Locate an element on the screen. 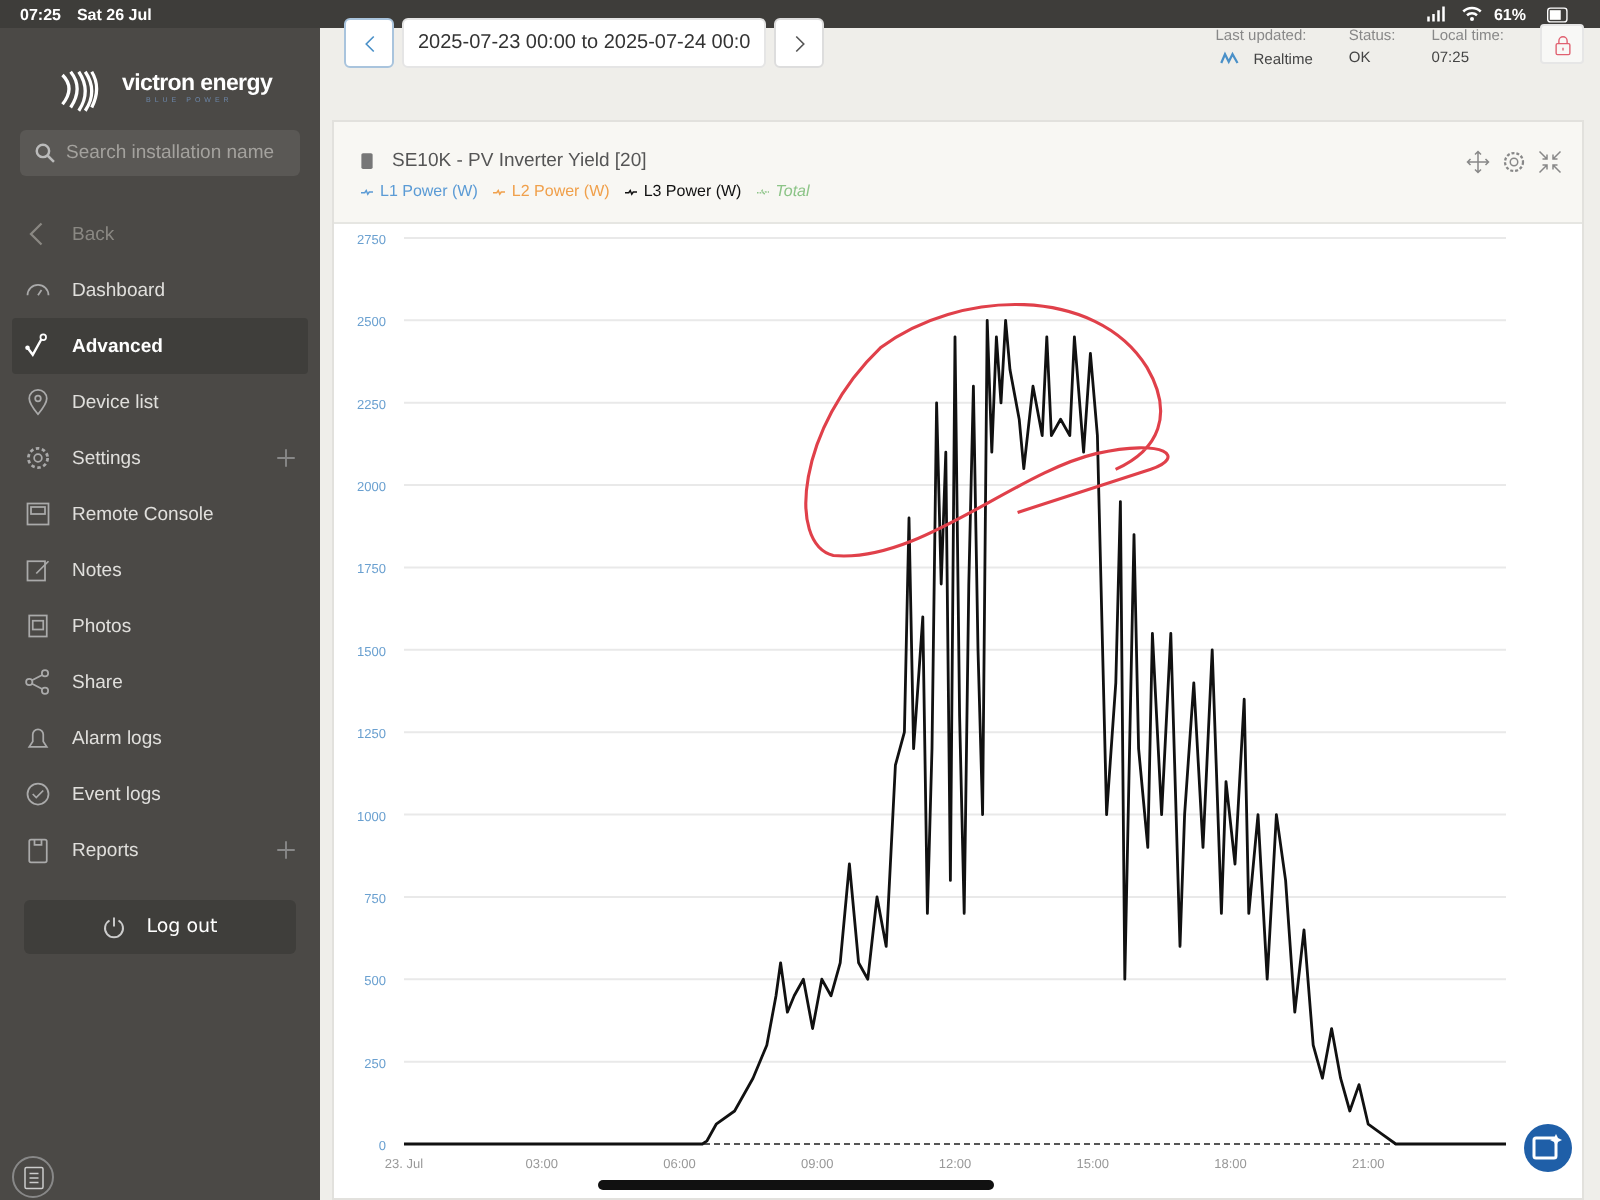 Image resolution: width=1600 pixels, height=1200 pixels. nav-item: Reports is located at coordinates (160, 850).